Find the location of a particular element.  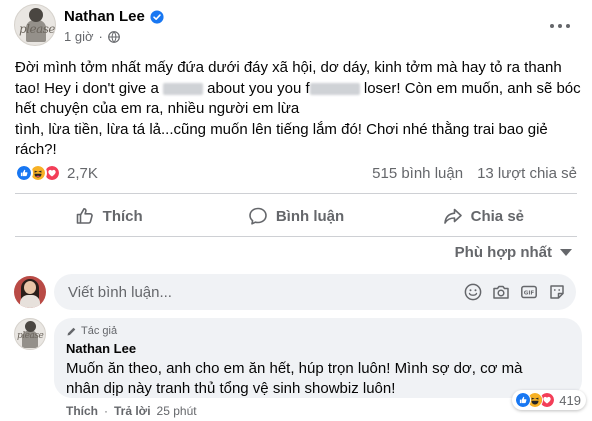

shares-count: 13 lượt chia sẻ is located at coordinates (527, 173).